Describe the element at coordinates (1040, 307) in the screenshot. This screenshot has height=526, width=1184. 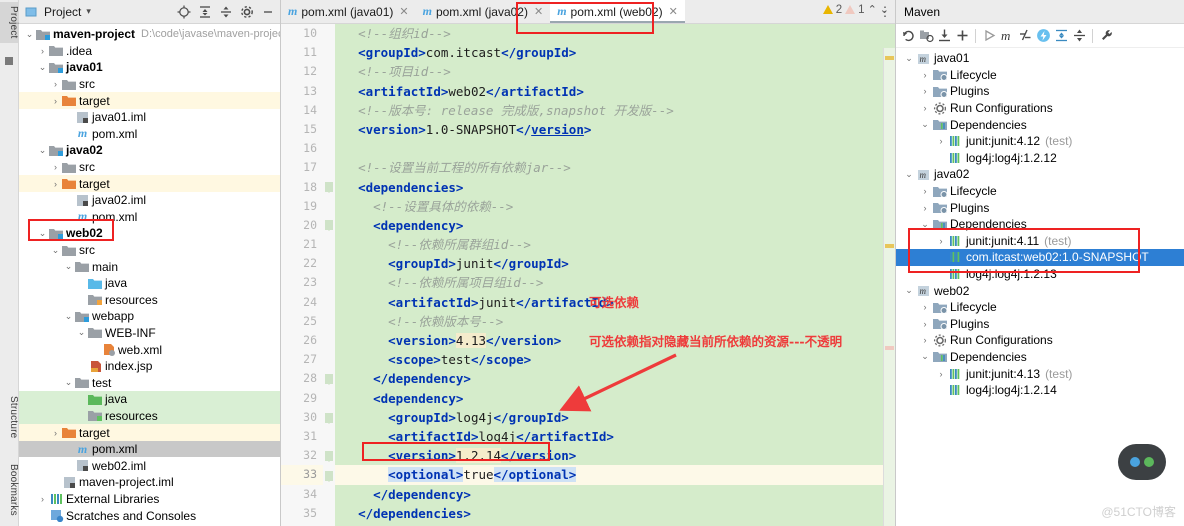
I see `maven-tree-item: › Lifecycle` at that location.